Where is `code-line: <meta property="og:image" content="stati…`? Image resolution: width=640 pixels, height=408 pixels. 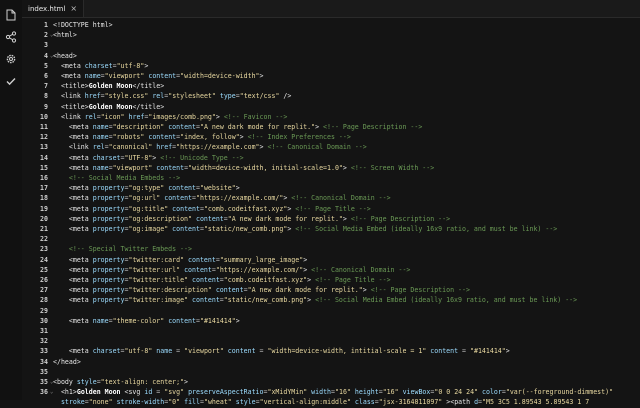
code-line: <meta property="og:image" content="stati… is located at coordinates (305, 229).